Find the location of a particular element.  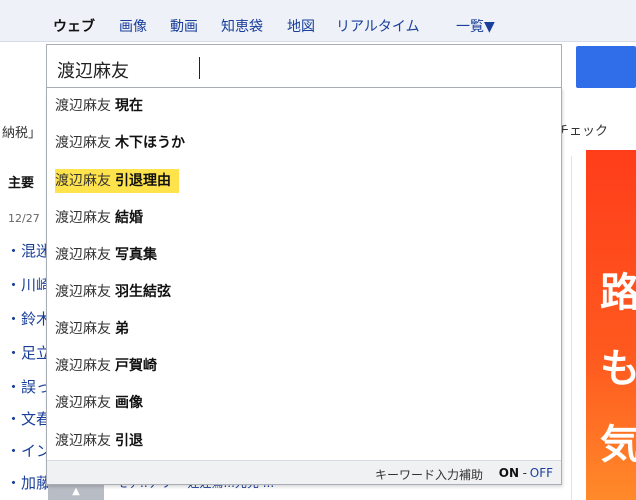

suggestion-suffix: 写真集 is located at coordinates (136, 255).